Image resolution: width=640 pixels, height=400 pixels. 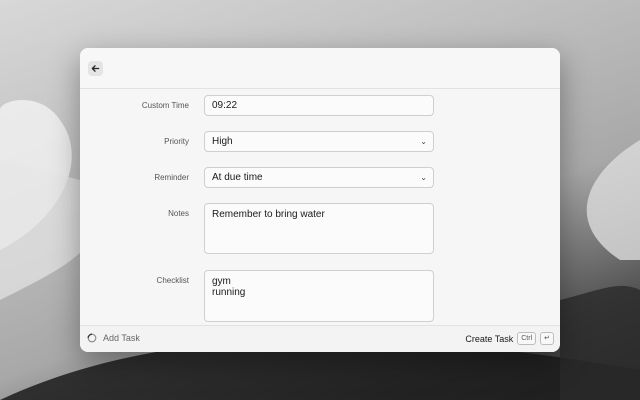 I want to click on arrow-left-icon, so click(x=95, y=68).